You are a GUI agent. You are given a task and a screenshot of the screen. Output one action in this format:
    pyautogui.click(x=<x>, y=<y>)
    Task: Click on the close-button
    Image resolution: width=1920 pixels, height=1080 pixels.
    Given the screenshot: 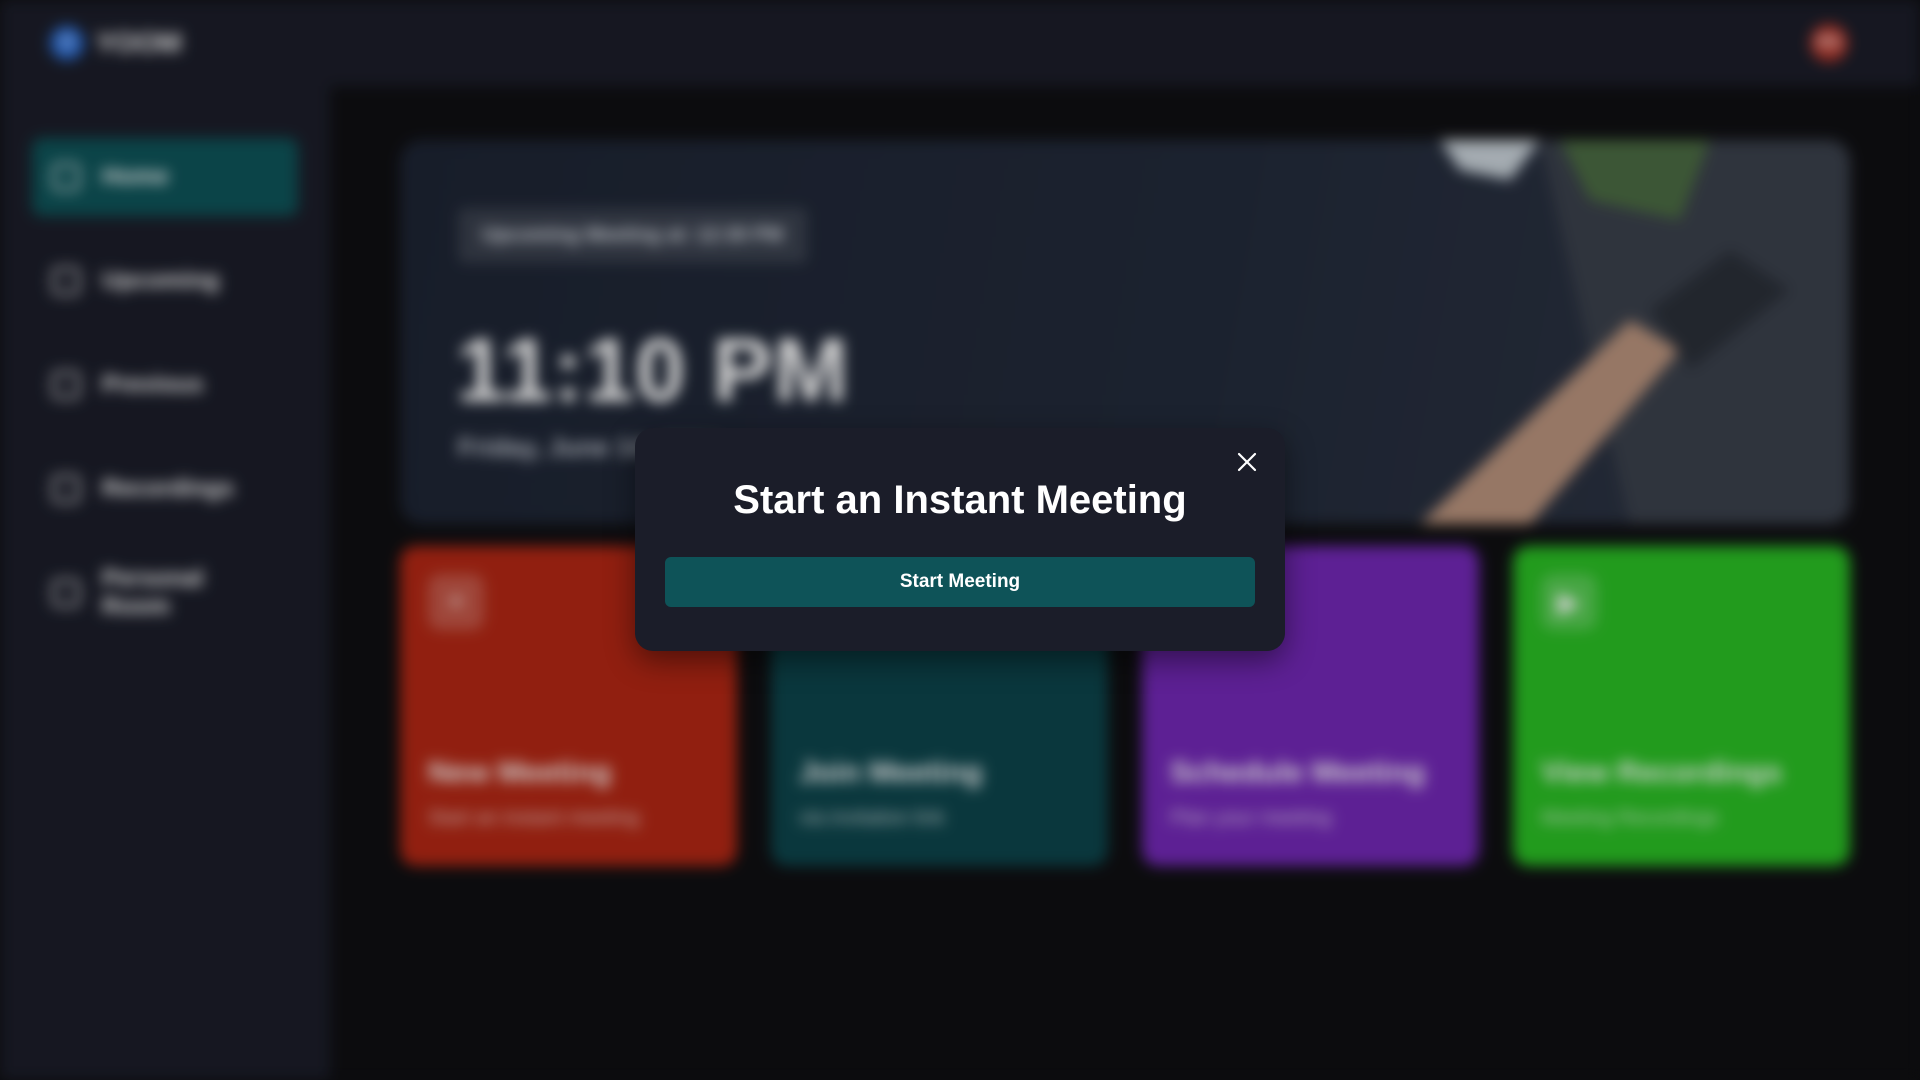 What is the action you would take?
    pyautogui.click(x=1247, y=462)
    